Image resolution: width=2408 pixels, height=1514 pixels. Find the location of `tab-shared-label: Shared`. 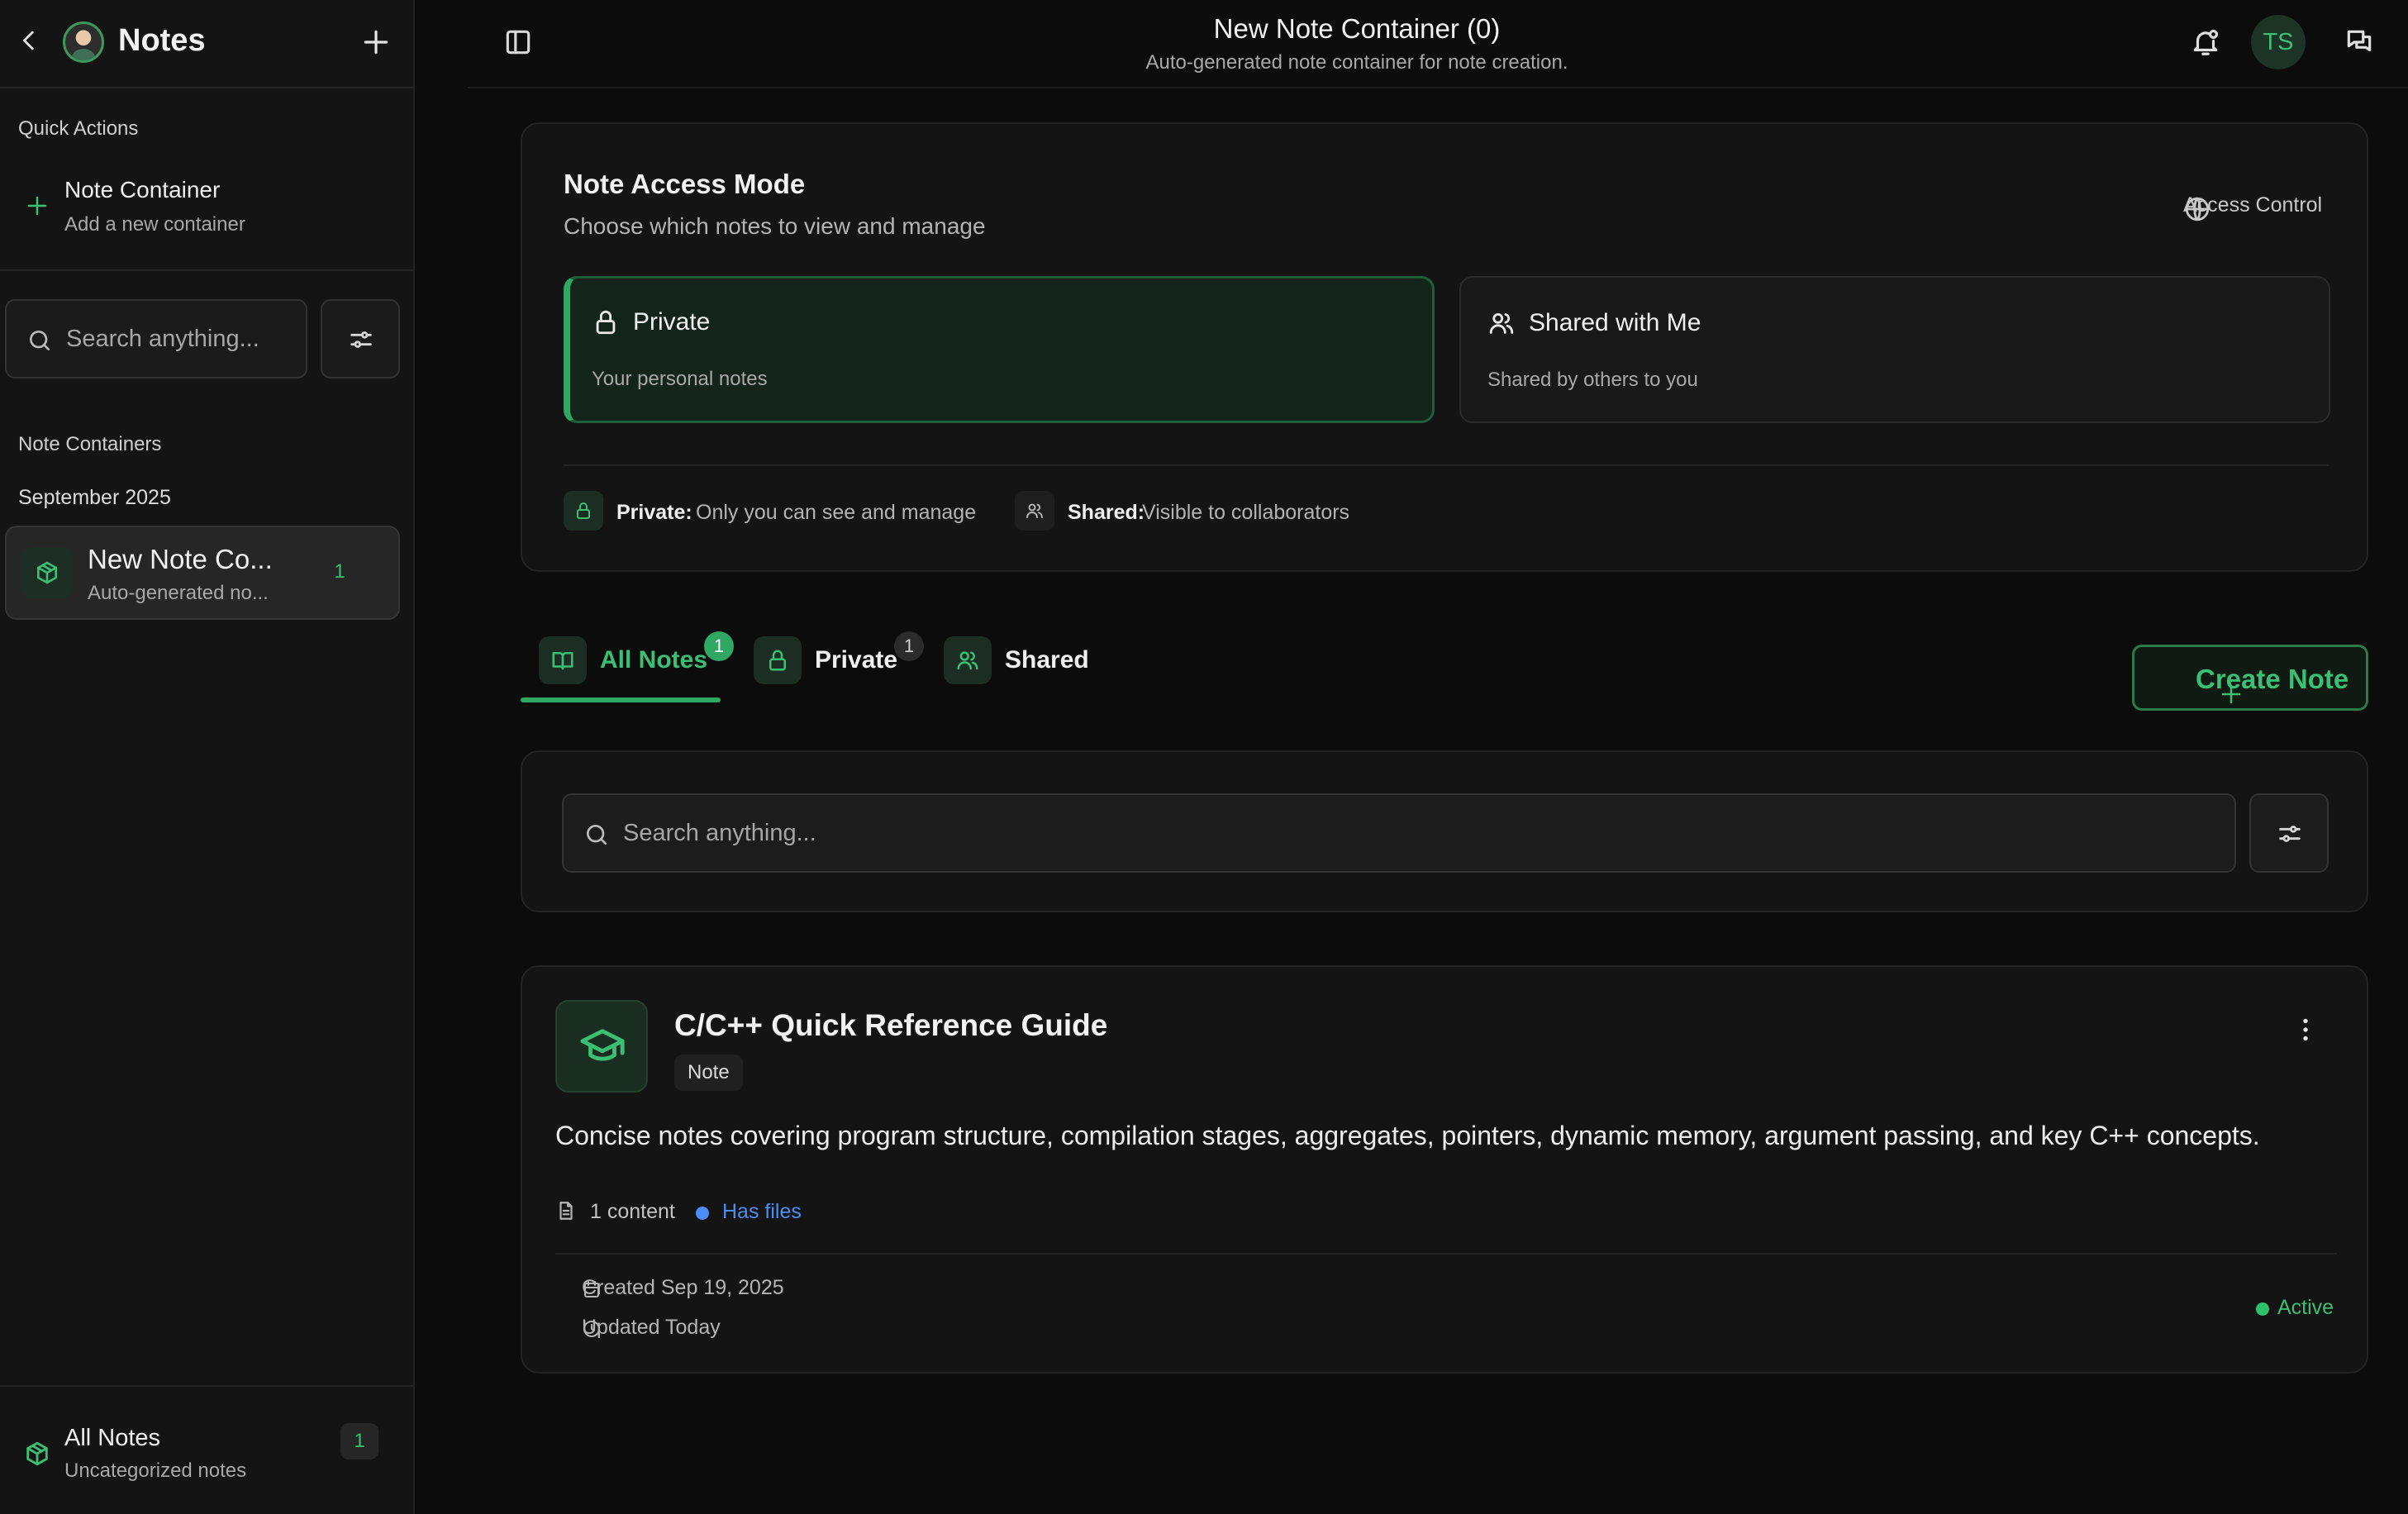

tab-shared-label: Shared is located at coordinates (1047, 660).